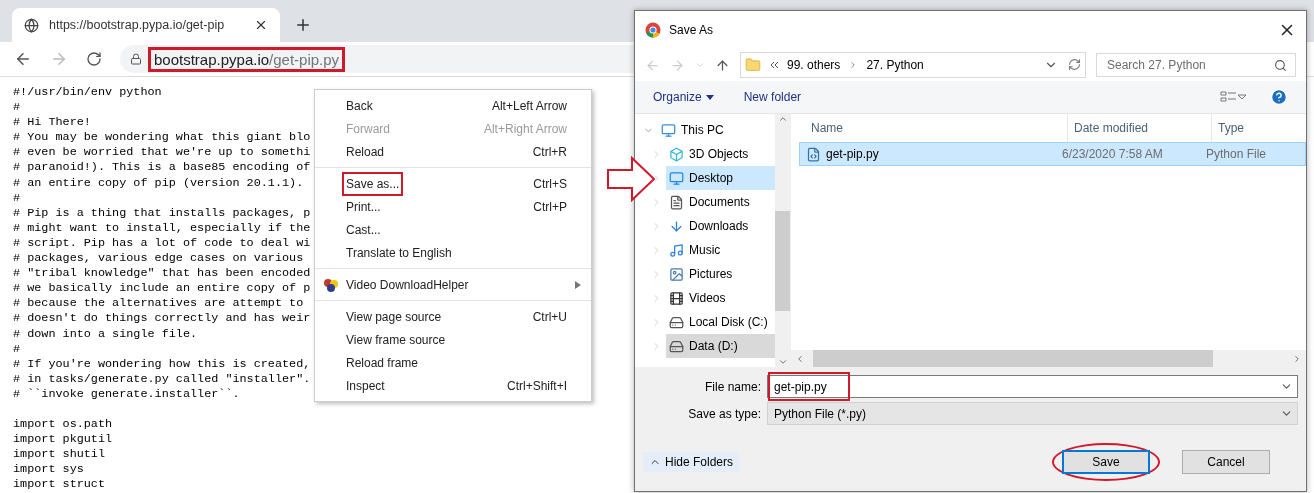 The image size is (1314, 493). Describe the element at coordinates (720, 202) in the screenshot. I see `folder-tree-item: Documents` at that location.